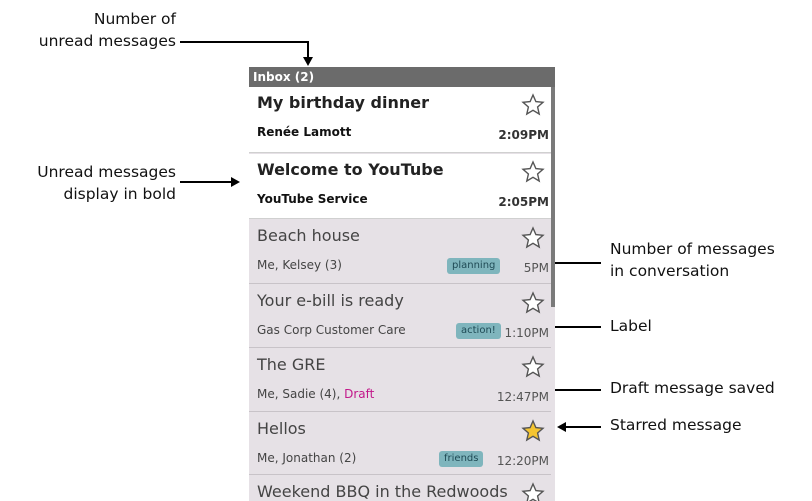 The height and width of the screenshot is (501, 812). Describe the element at coordinates (561, 427) in the screenshot. I see `callout-arrow-starred` at that location.